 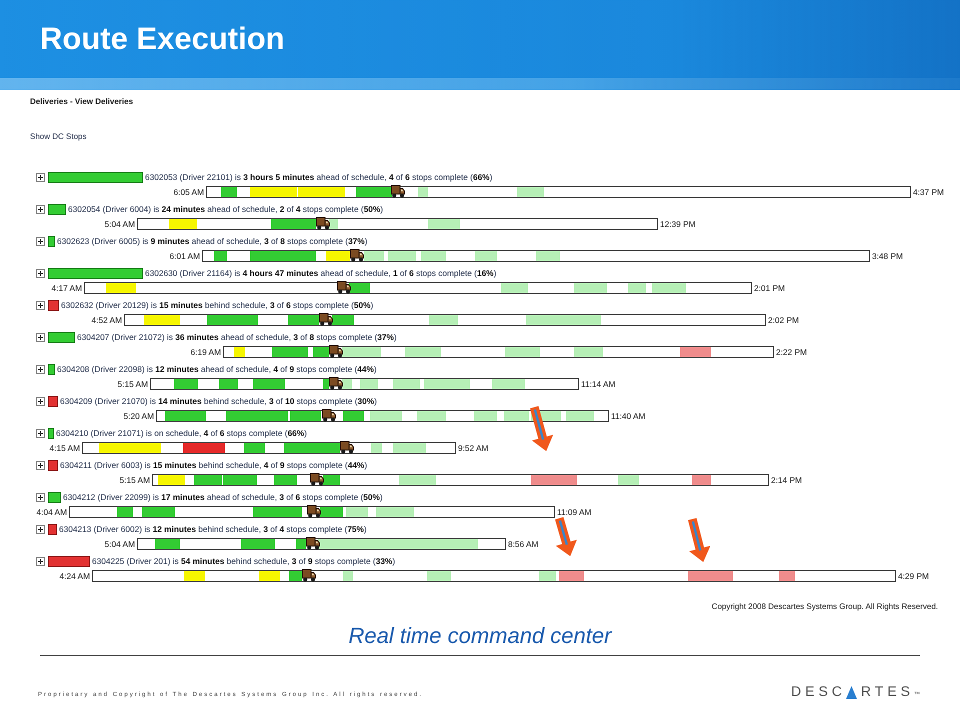 I want to click on show-dc-stops-link: Show DC Stops, so click(x=58, y=136).